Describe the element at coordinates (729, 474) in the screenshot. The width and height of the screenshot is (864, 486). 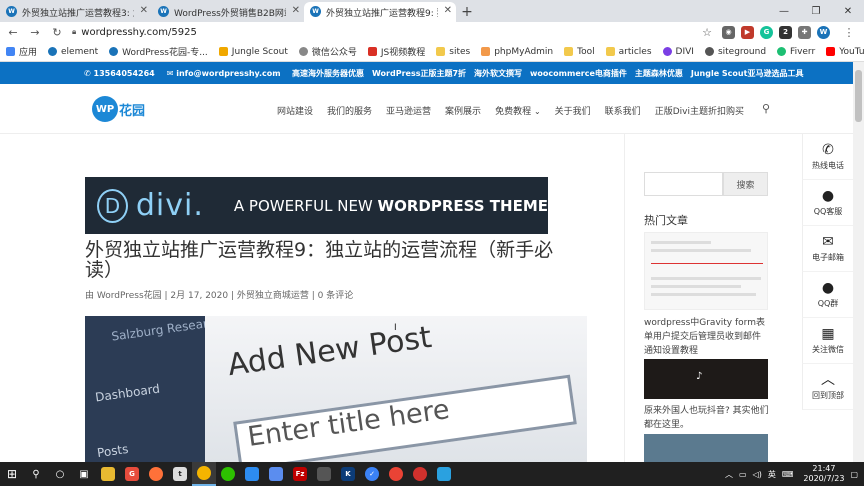
I see `chevron-up-icon: ︿` at that location.